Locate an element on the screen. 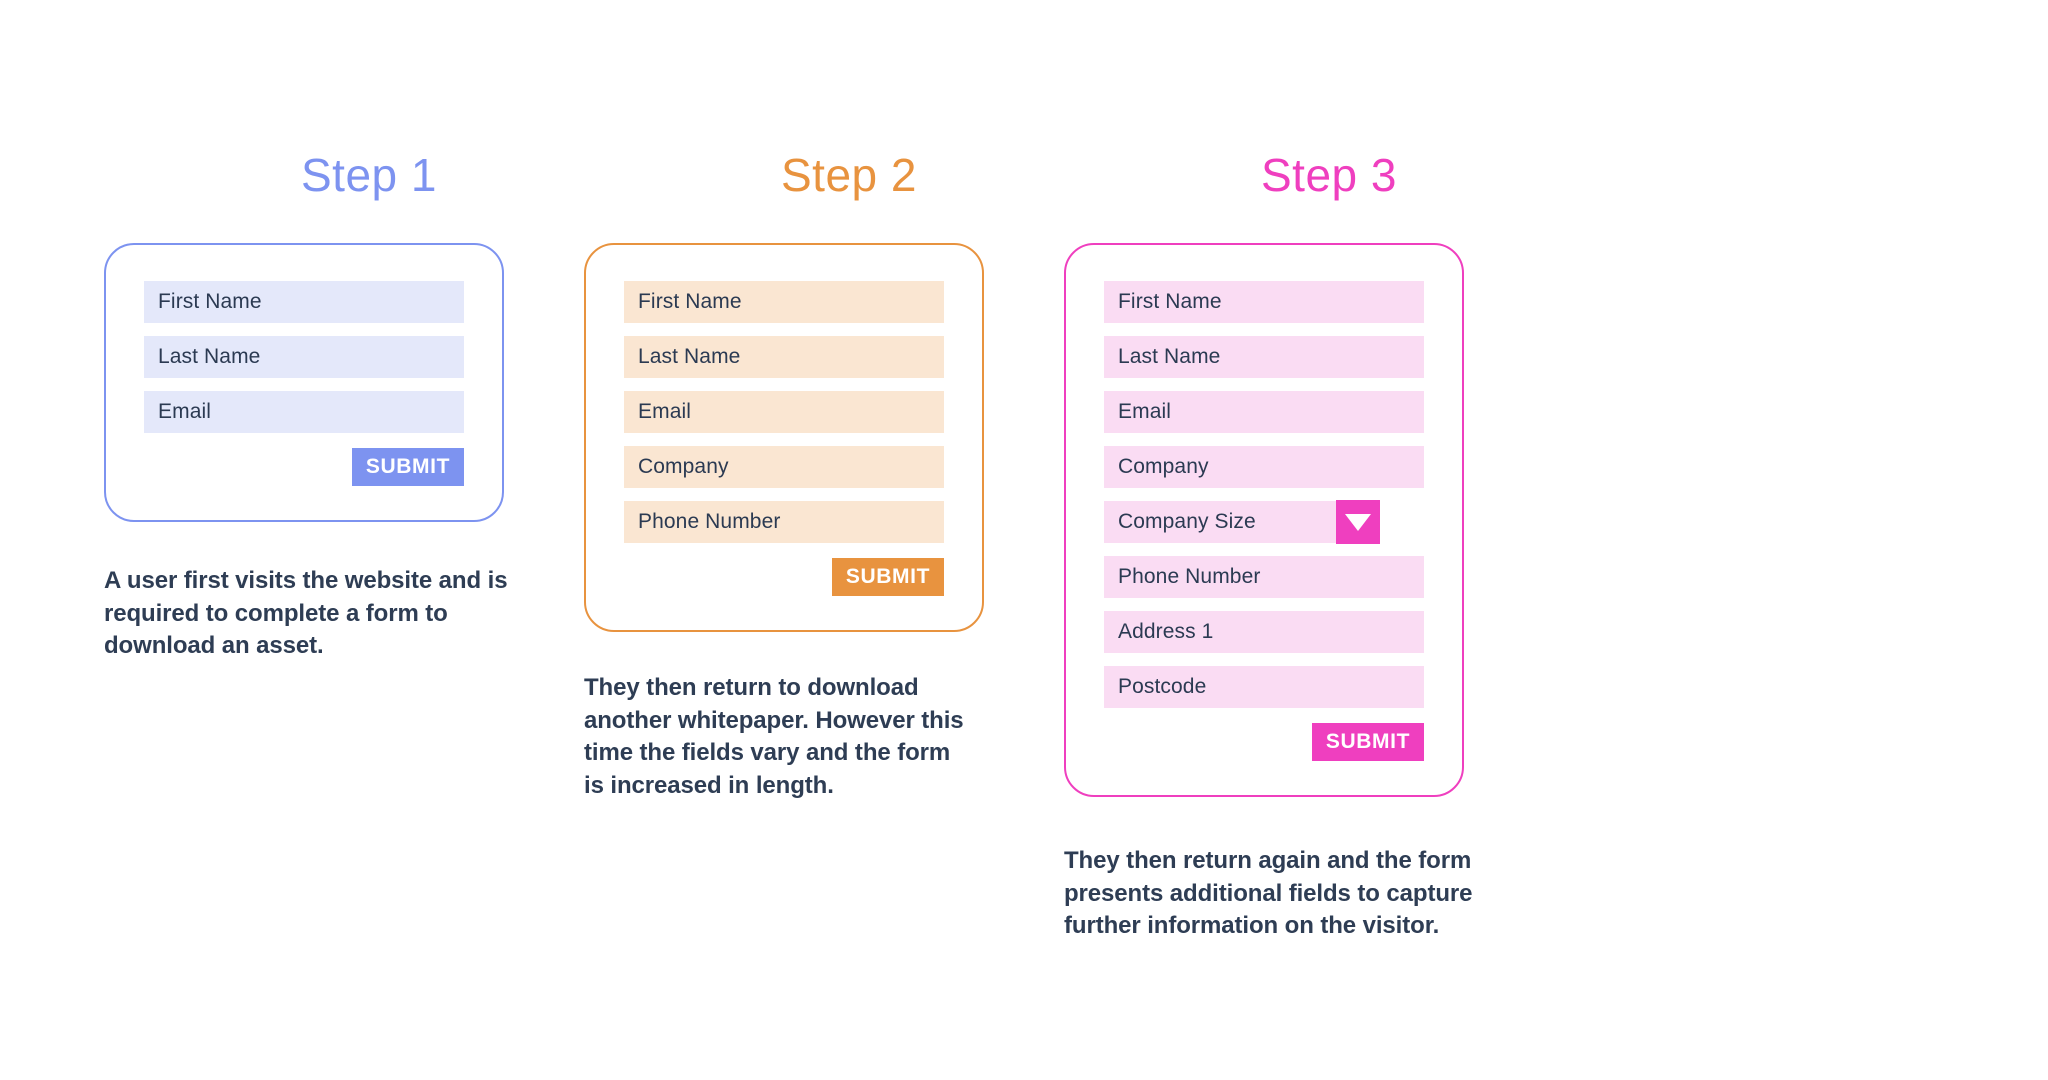 The height and width of the screenshot is (1080, 2048). form-field-address-1: Address 1 is located at coordinates (1264, 632).